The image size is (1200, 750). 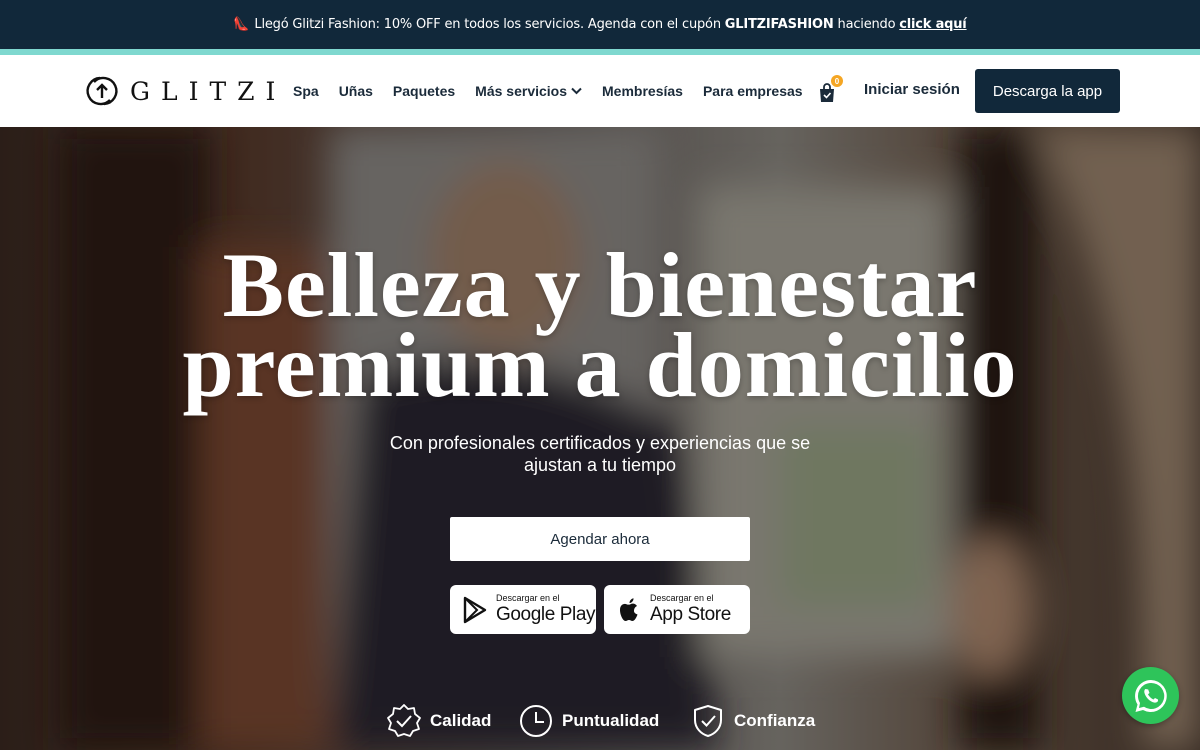 What do you see at coordinates (424, 91) in the screenshot?
I see `nav-paquetes: Paquetes` at bounding box center [424, 91].